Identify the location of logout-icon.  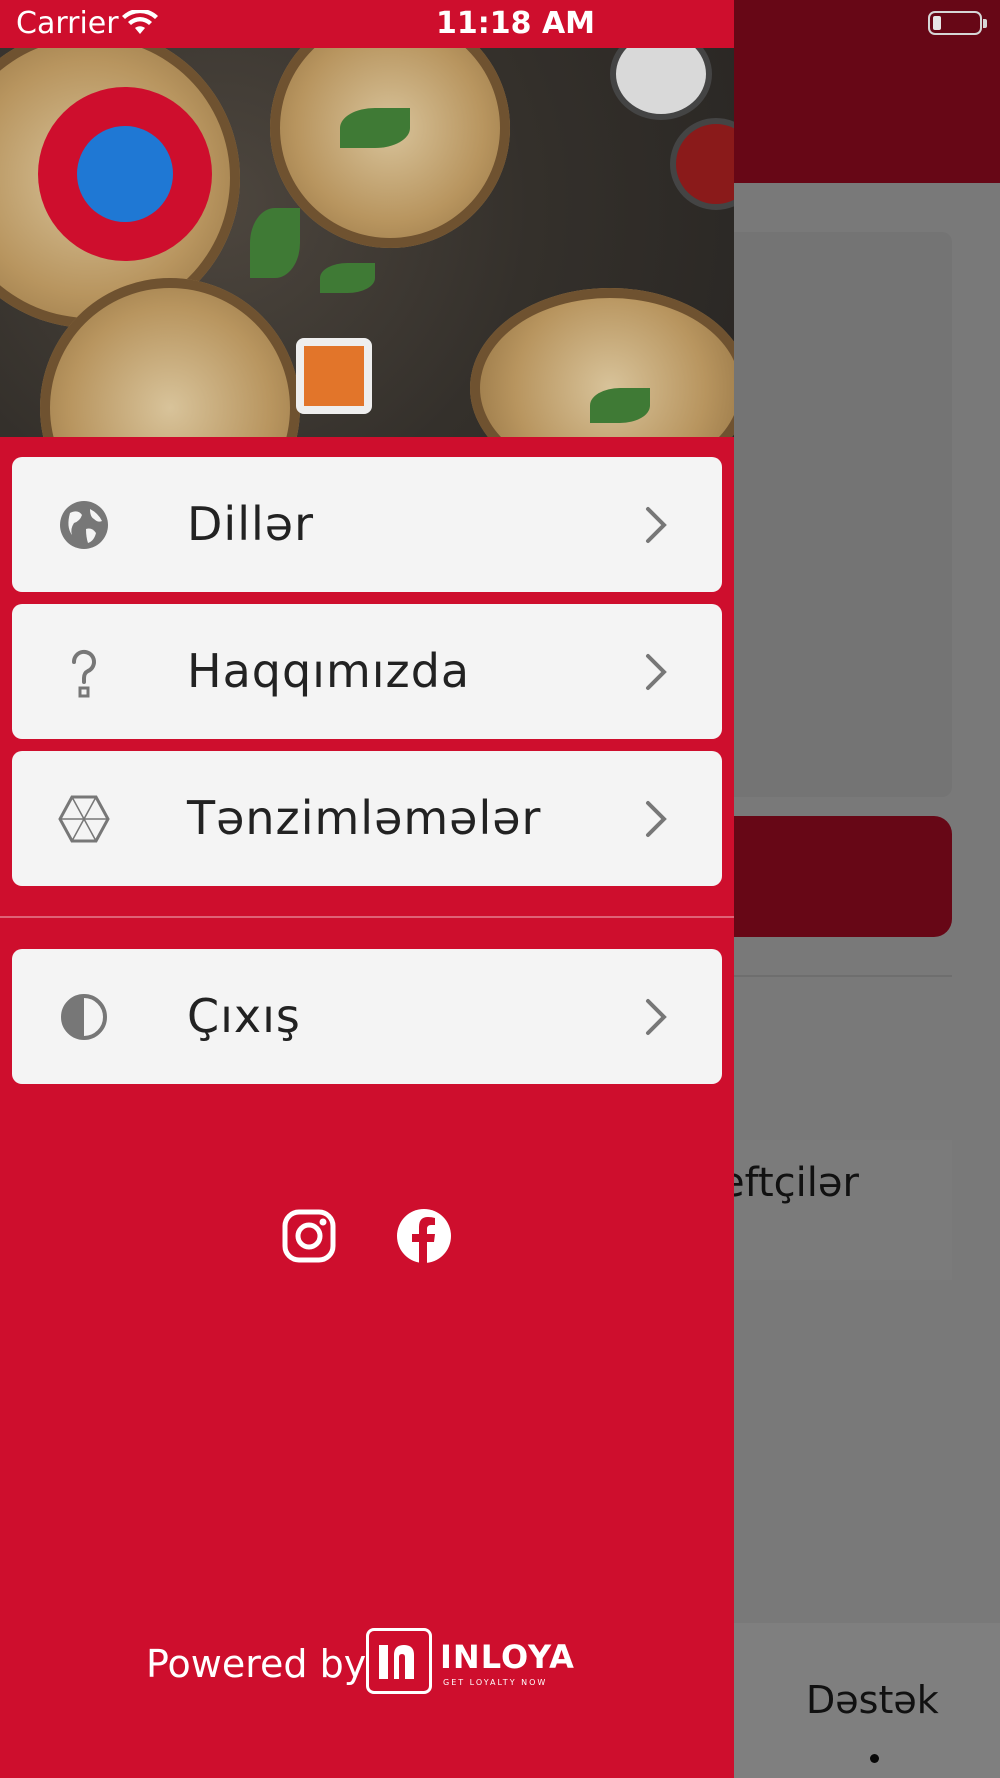
(84, 1017).